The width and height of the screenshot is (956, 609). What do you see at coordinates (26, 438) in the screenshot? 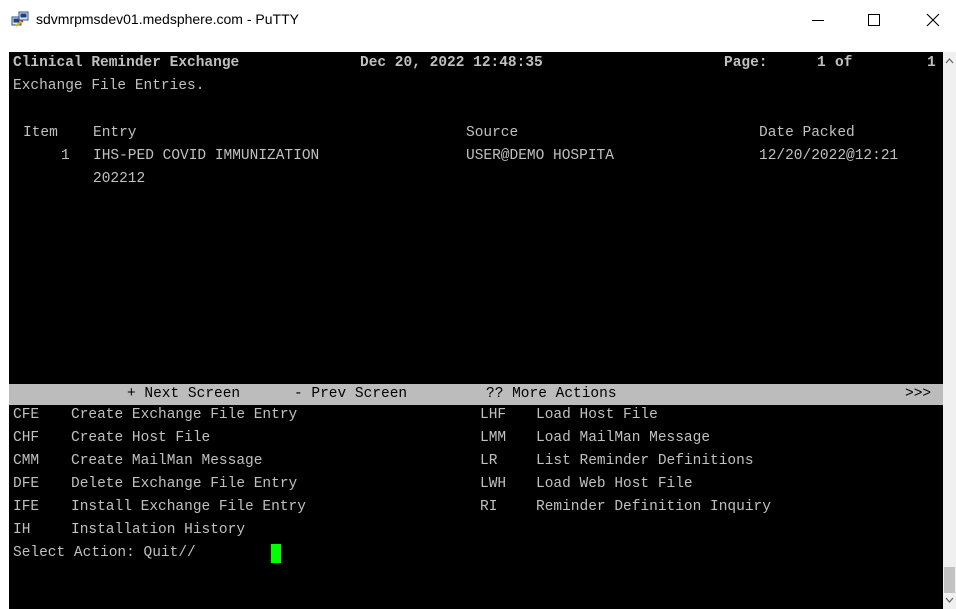
I see `action-code-chf: CHF` at bounding box center [26, 438].